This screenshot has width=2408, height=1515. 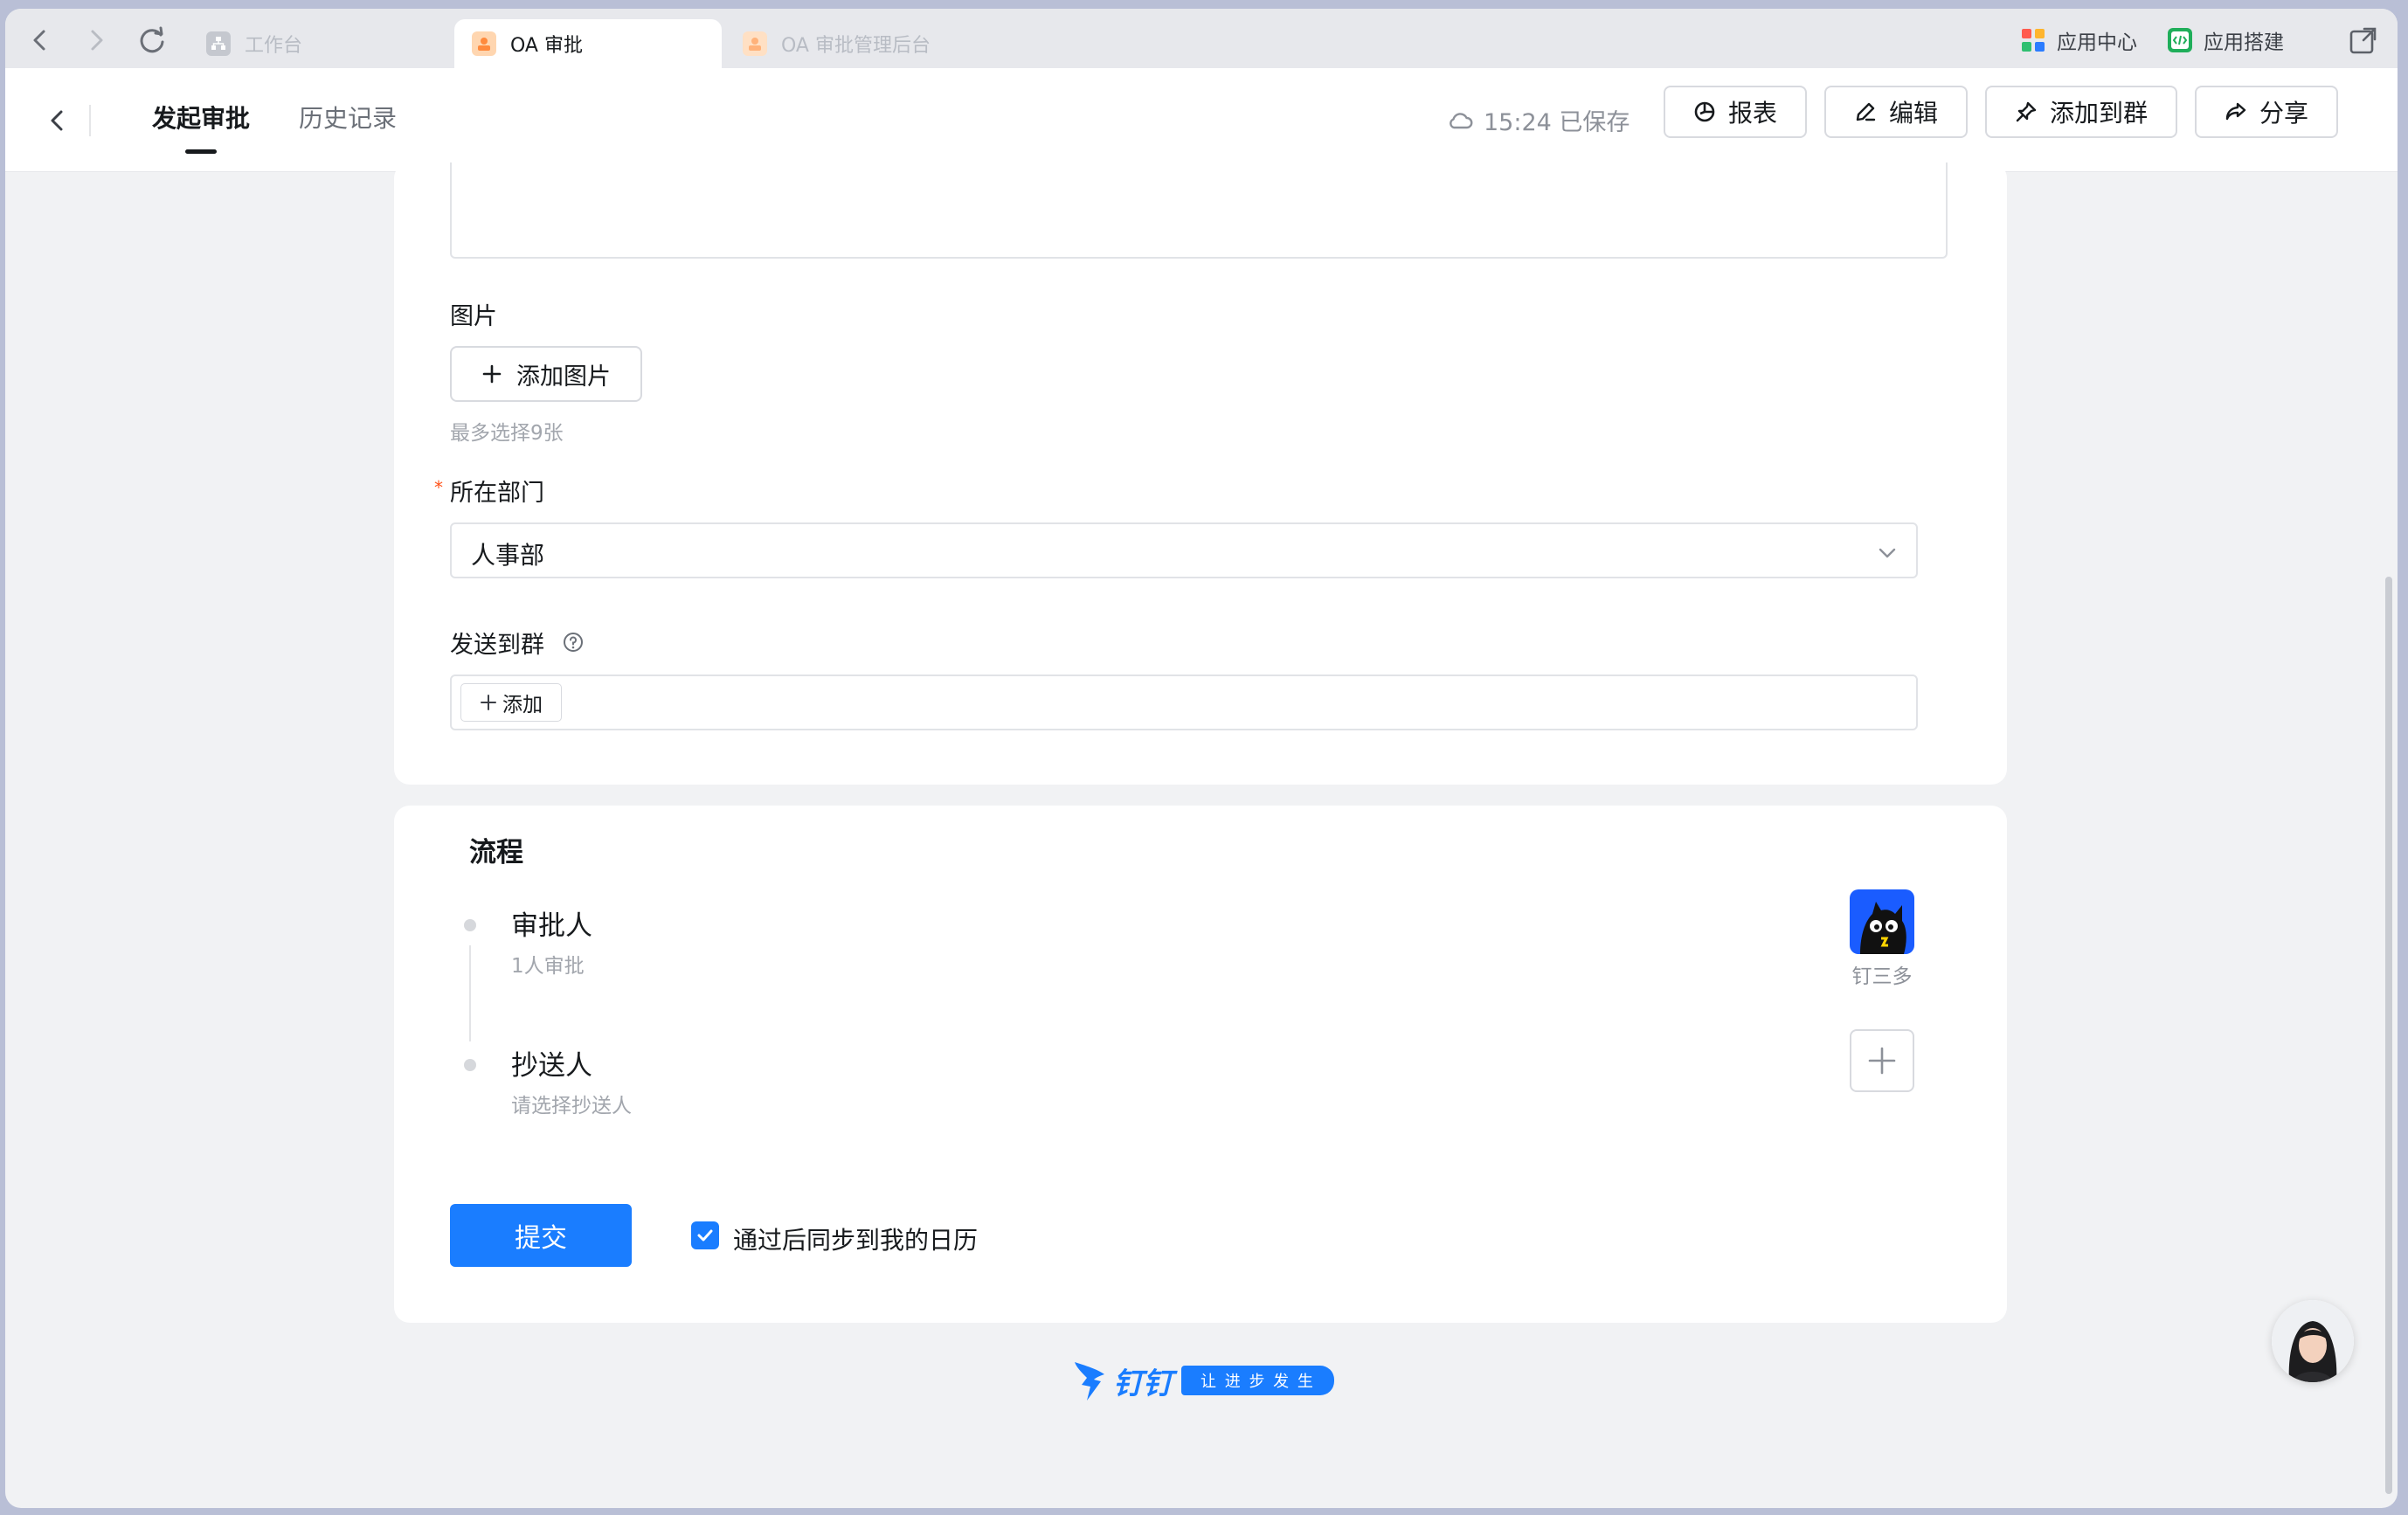 I want to click on app-center-label: 应用中心, so click(x=2097, y=42).